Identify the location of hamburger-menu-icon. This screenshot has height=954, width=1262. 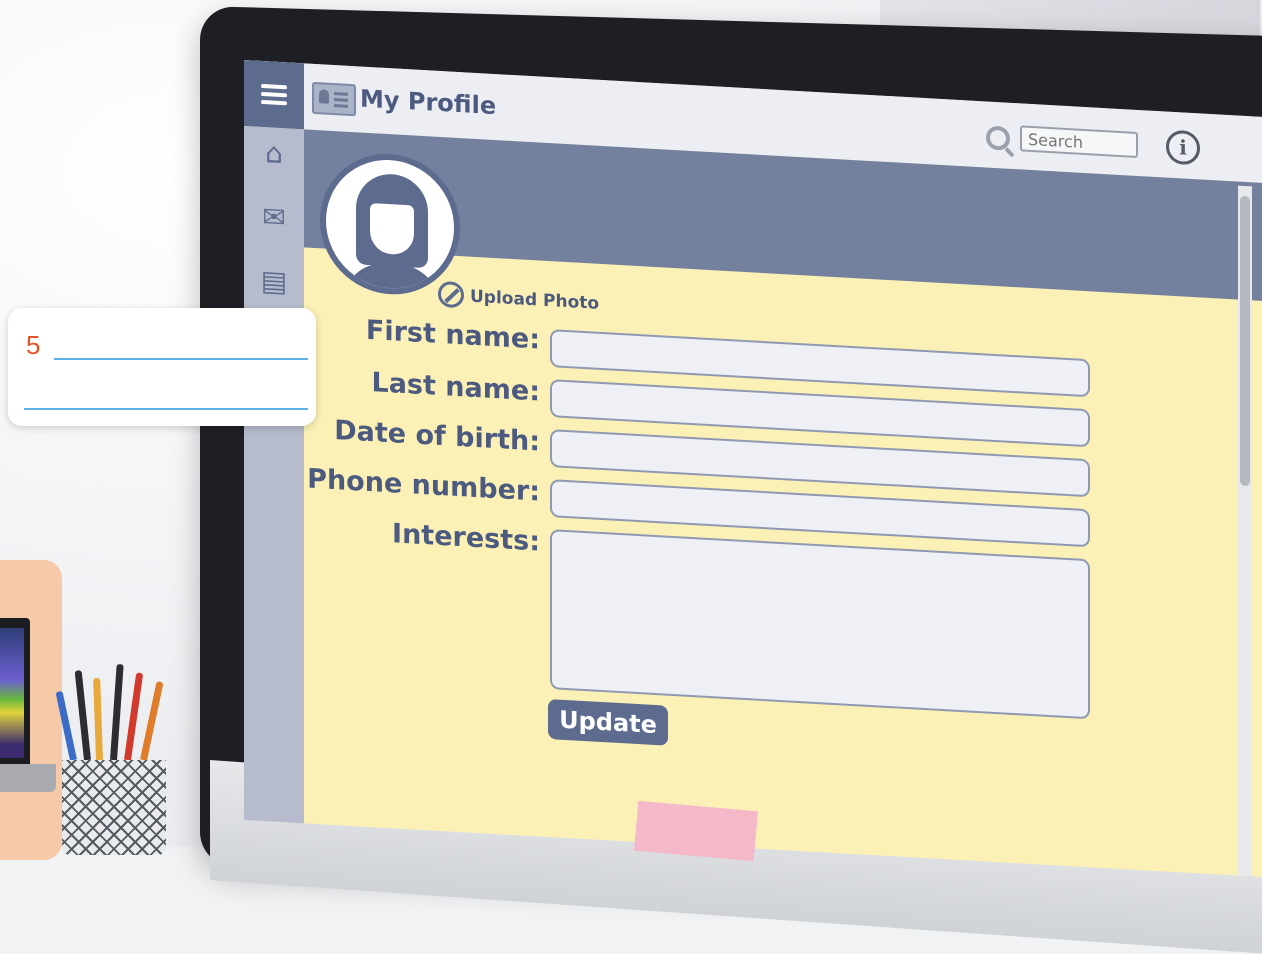
(274, 94).